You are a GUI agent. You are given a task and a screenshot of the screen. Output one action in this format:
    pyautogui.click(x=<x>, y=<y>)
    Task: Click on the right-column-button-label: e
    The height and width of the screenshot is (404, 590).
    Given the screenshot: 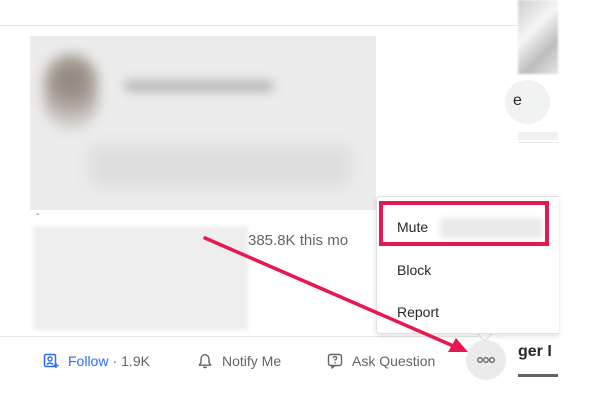 What is the action you would take?
    pyautogui.click(x=517, y=100)
    